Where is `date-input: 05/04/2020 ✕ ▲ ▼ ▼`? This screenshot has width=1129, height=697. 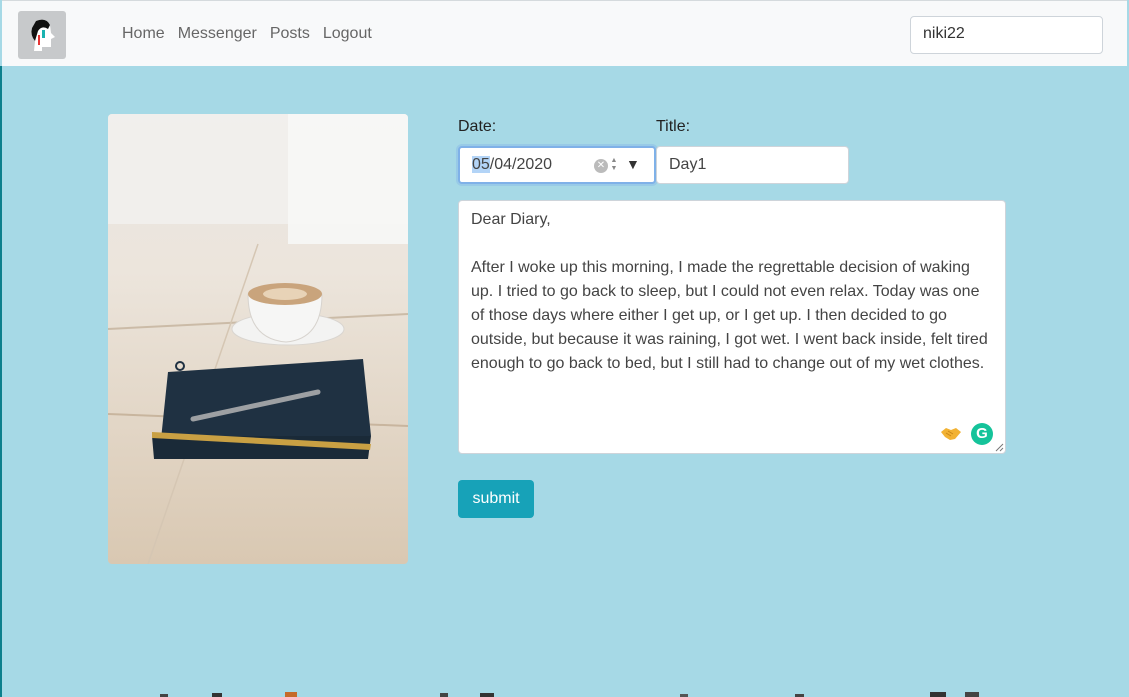 date-input: 05/04/2020 ✕ ▲ ▼ ▼ is located at coordinates (557, 165).